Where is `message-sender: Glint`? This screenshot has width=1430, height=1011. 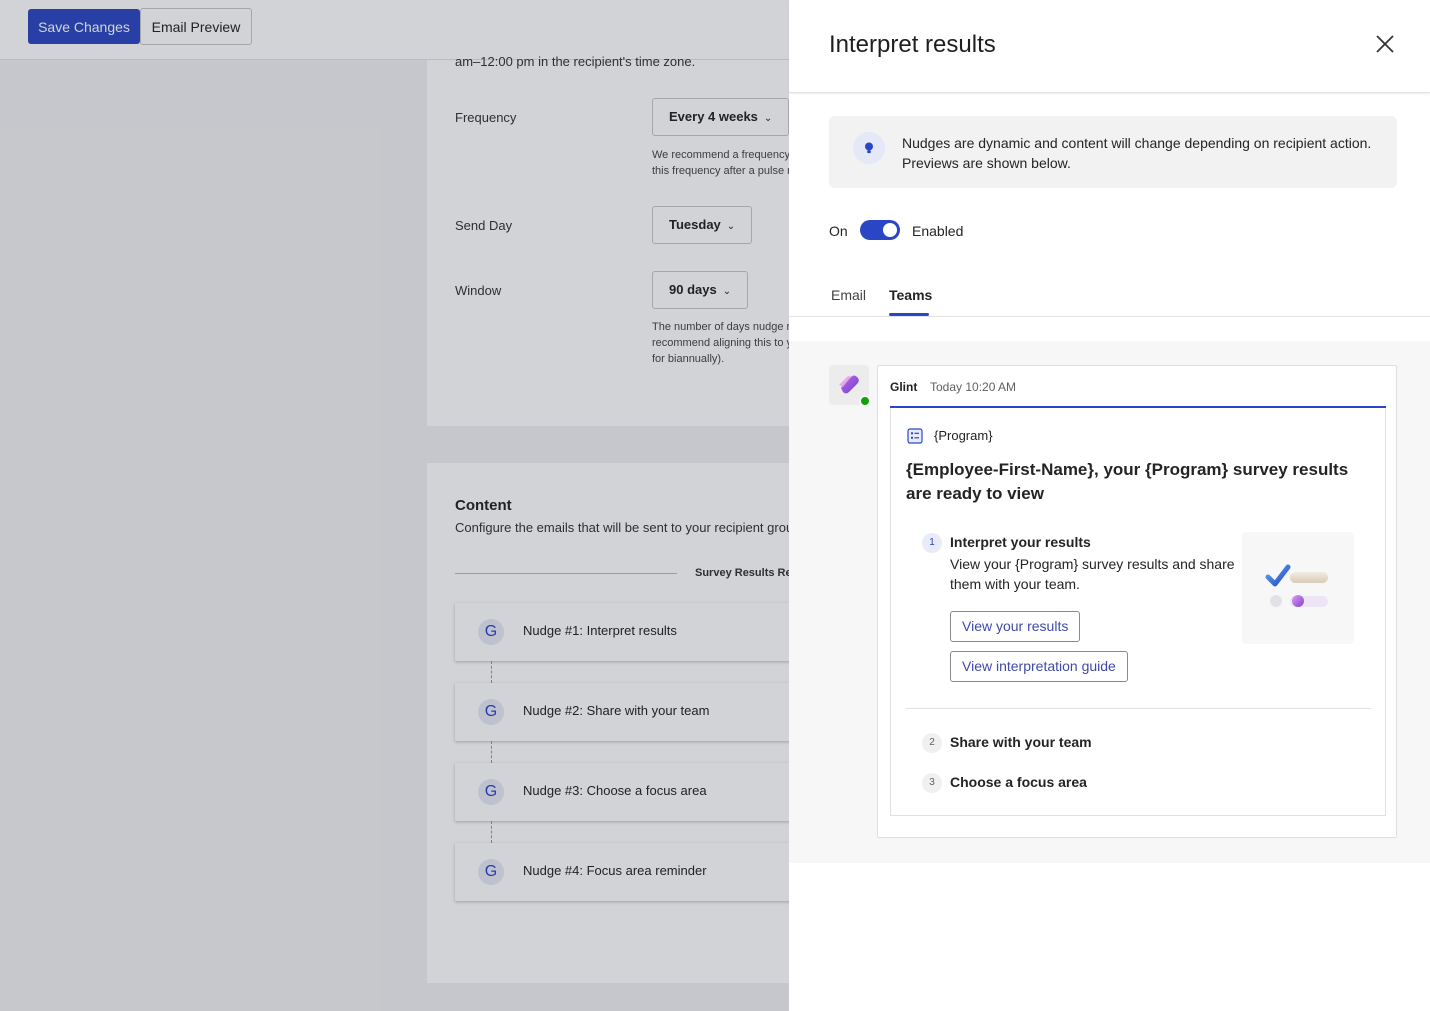 message-sender: Glint is located at coordinates (904, 387).